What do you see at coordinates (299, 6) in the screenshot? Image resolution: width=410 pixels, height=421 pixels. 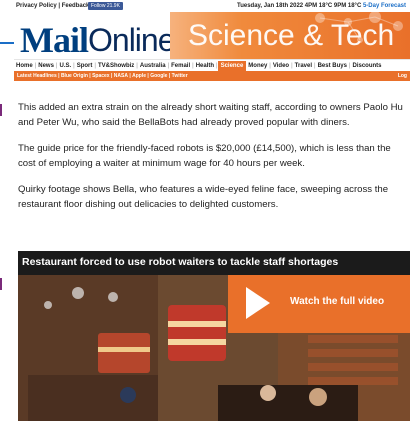 I see `date-weather-text: Tuesday, Jan 18th 2022 4PM 18°C 9PM 18°C` at bounding box center [299, 6].